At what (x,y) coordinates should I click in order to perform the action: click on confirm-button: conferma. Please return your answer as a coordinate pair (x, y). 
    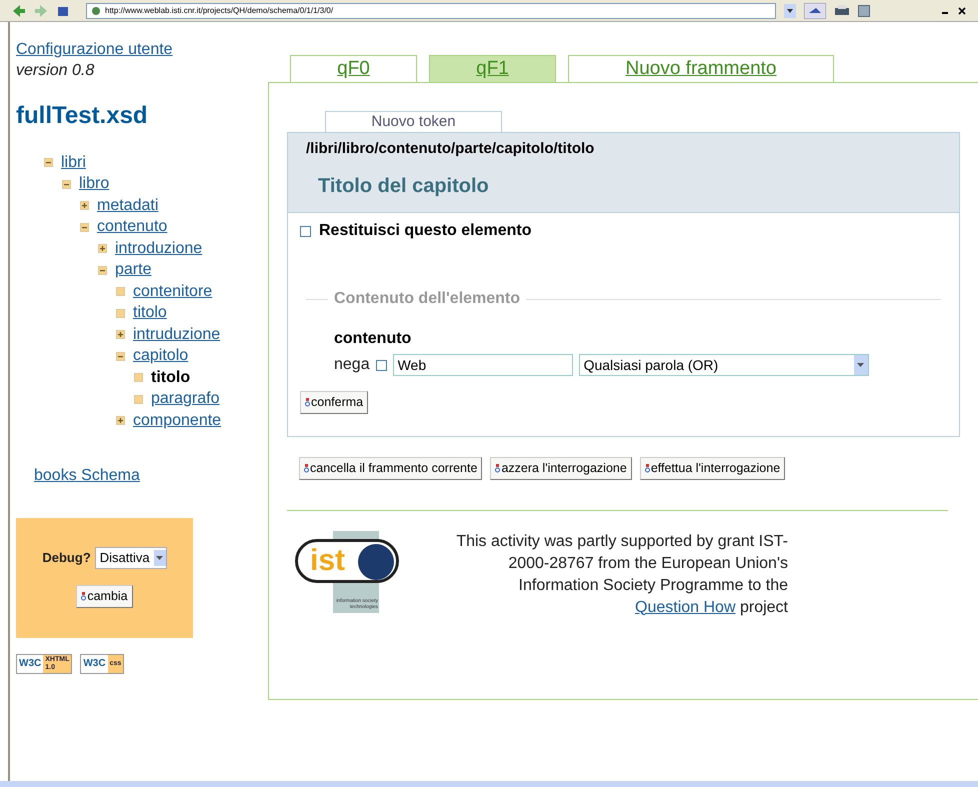
    Looking at the image, I should click on (334, 402).